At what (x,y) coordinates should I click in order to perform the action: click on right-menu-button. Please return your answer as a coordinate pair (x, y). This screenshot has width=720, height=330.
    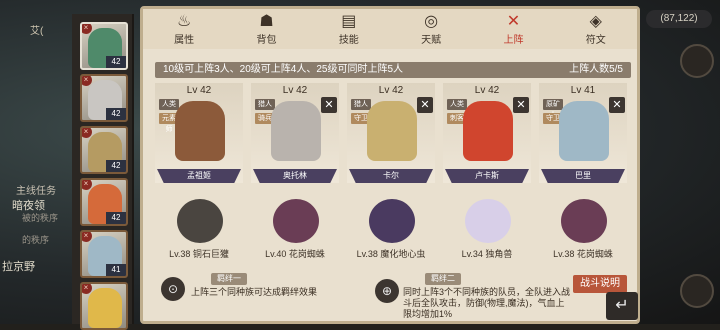
    Looking at the image, I should click on (697, 61).